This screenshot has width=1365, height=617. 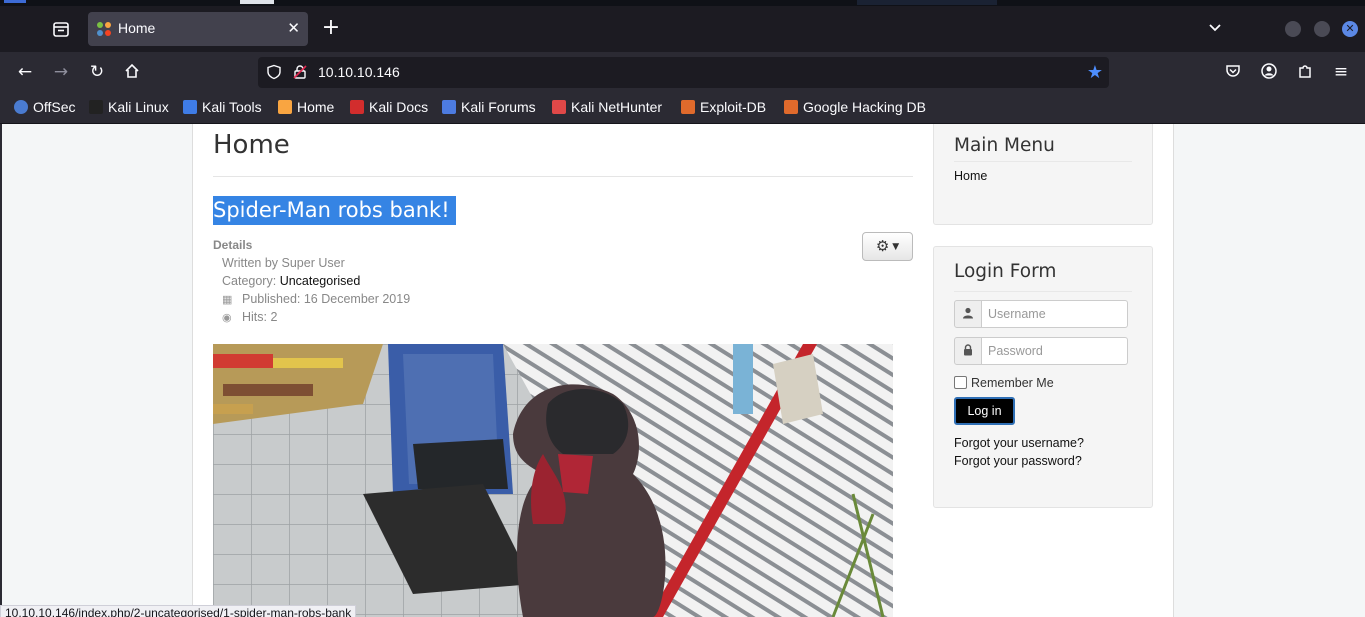 What do you see at coordinates (1018, 461) in the screenshot?
I see `forgot-password-link: Forgot your password?` at bounding box center [1018, 461].